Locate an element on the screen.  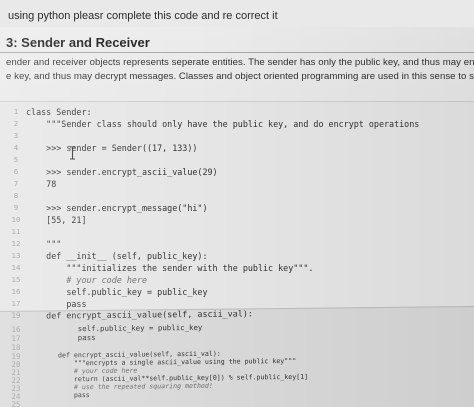
line-number: 11 is located at coordinates (16, 231).